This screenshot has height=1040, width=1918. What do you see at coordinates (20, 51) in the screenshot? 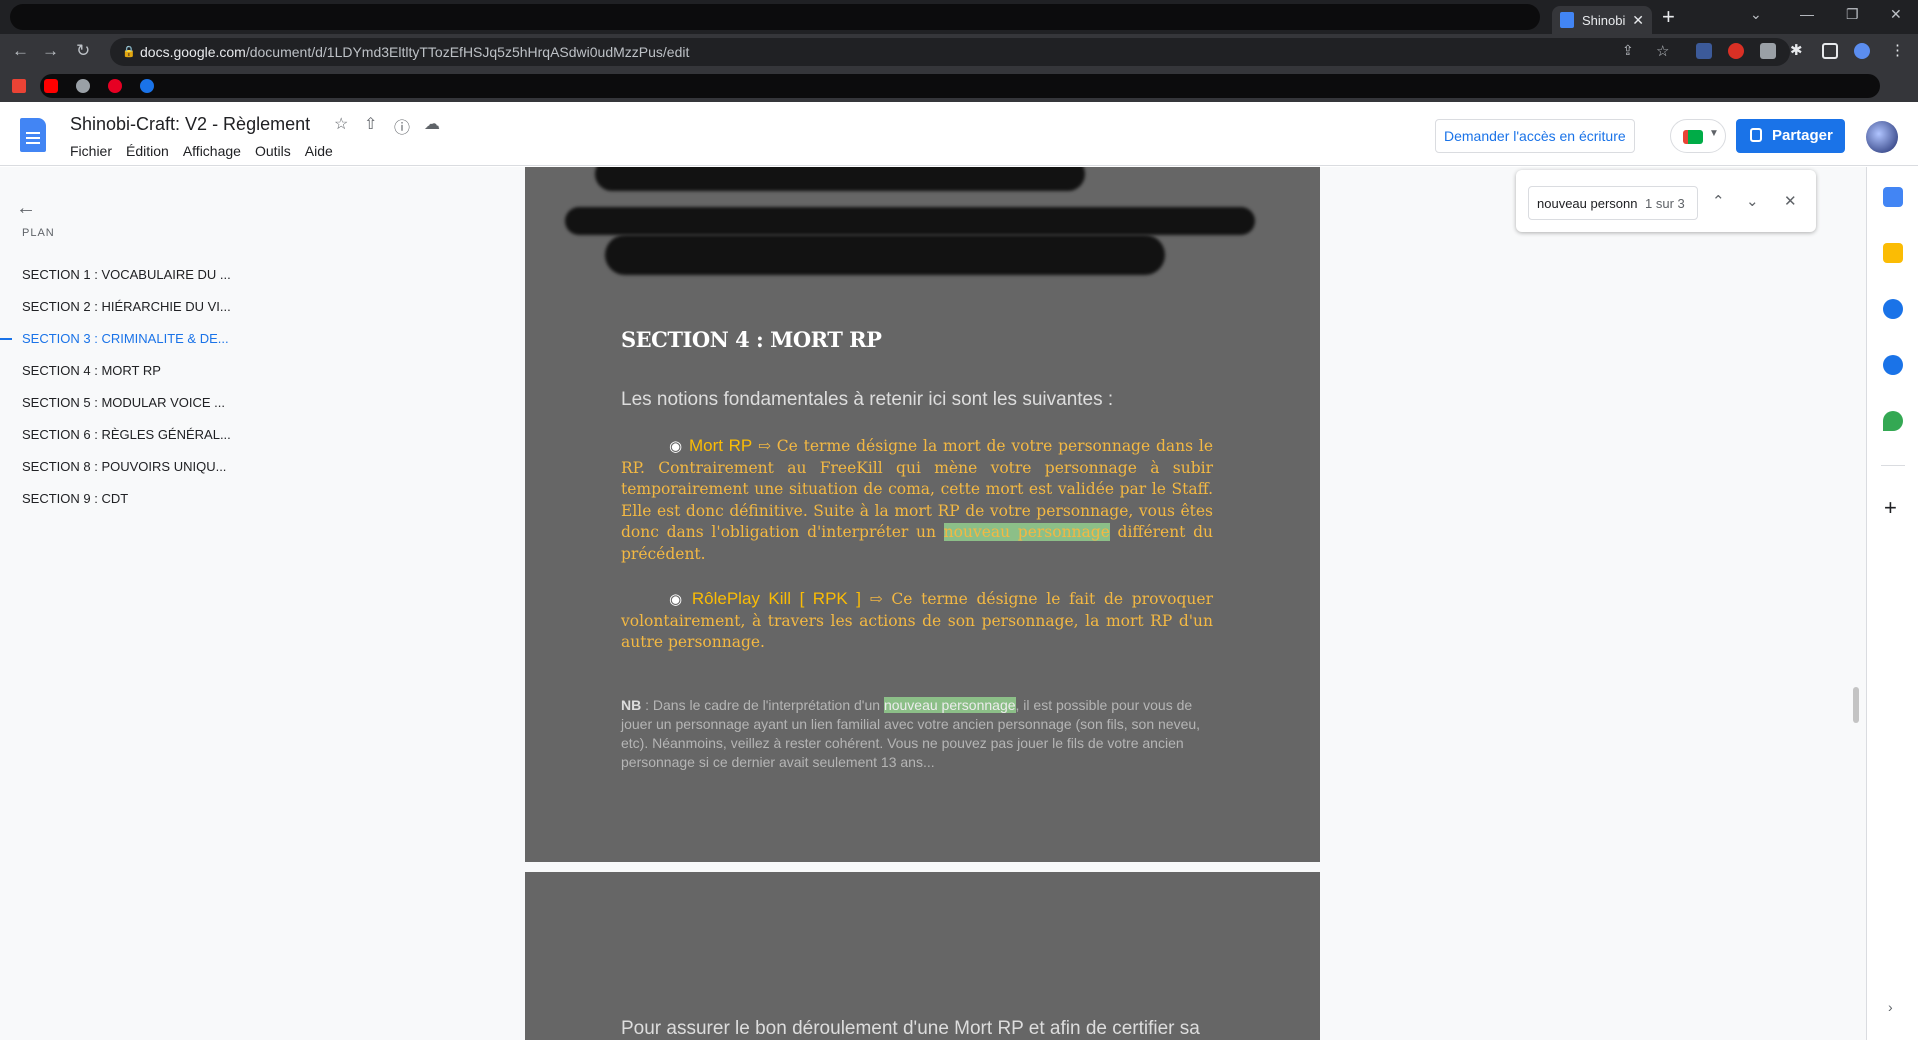
I see `back-icon: ←` at bounding box center [20, 51].